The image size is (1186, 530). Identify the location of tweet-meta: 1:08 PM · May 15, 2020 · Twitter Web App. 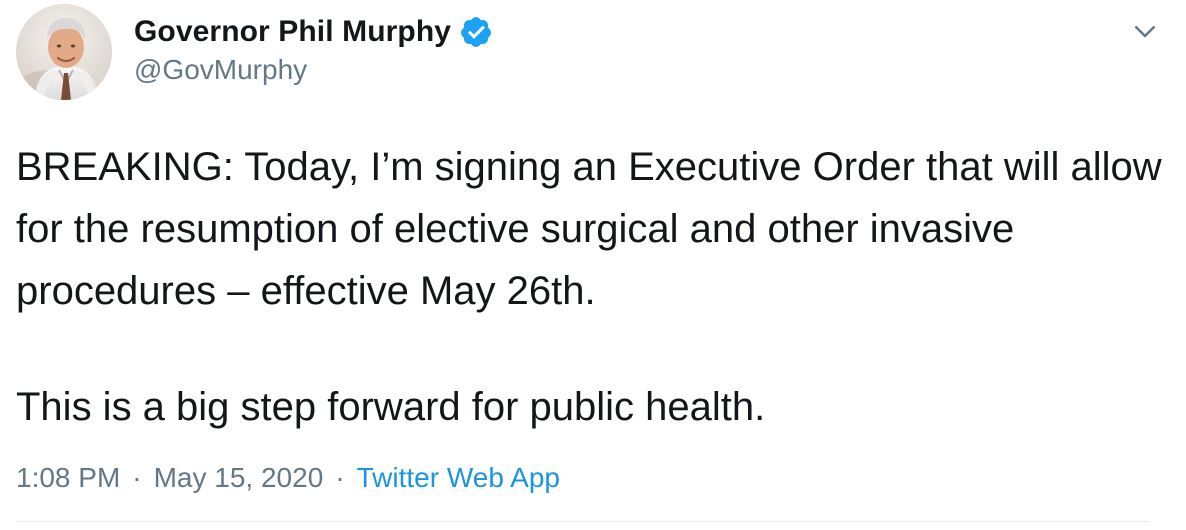
(288, 478).